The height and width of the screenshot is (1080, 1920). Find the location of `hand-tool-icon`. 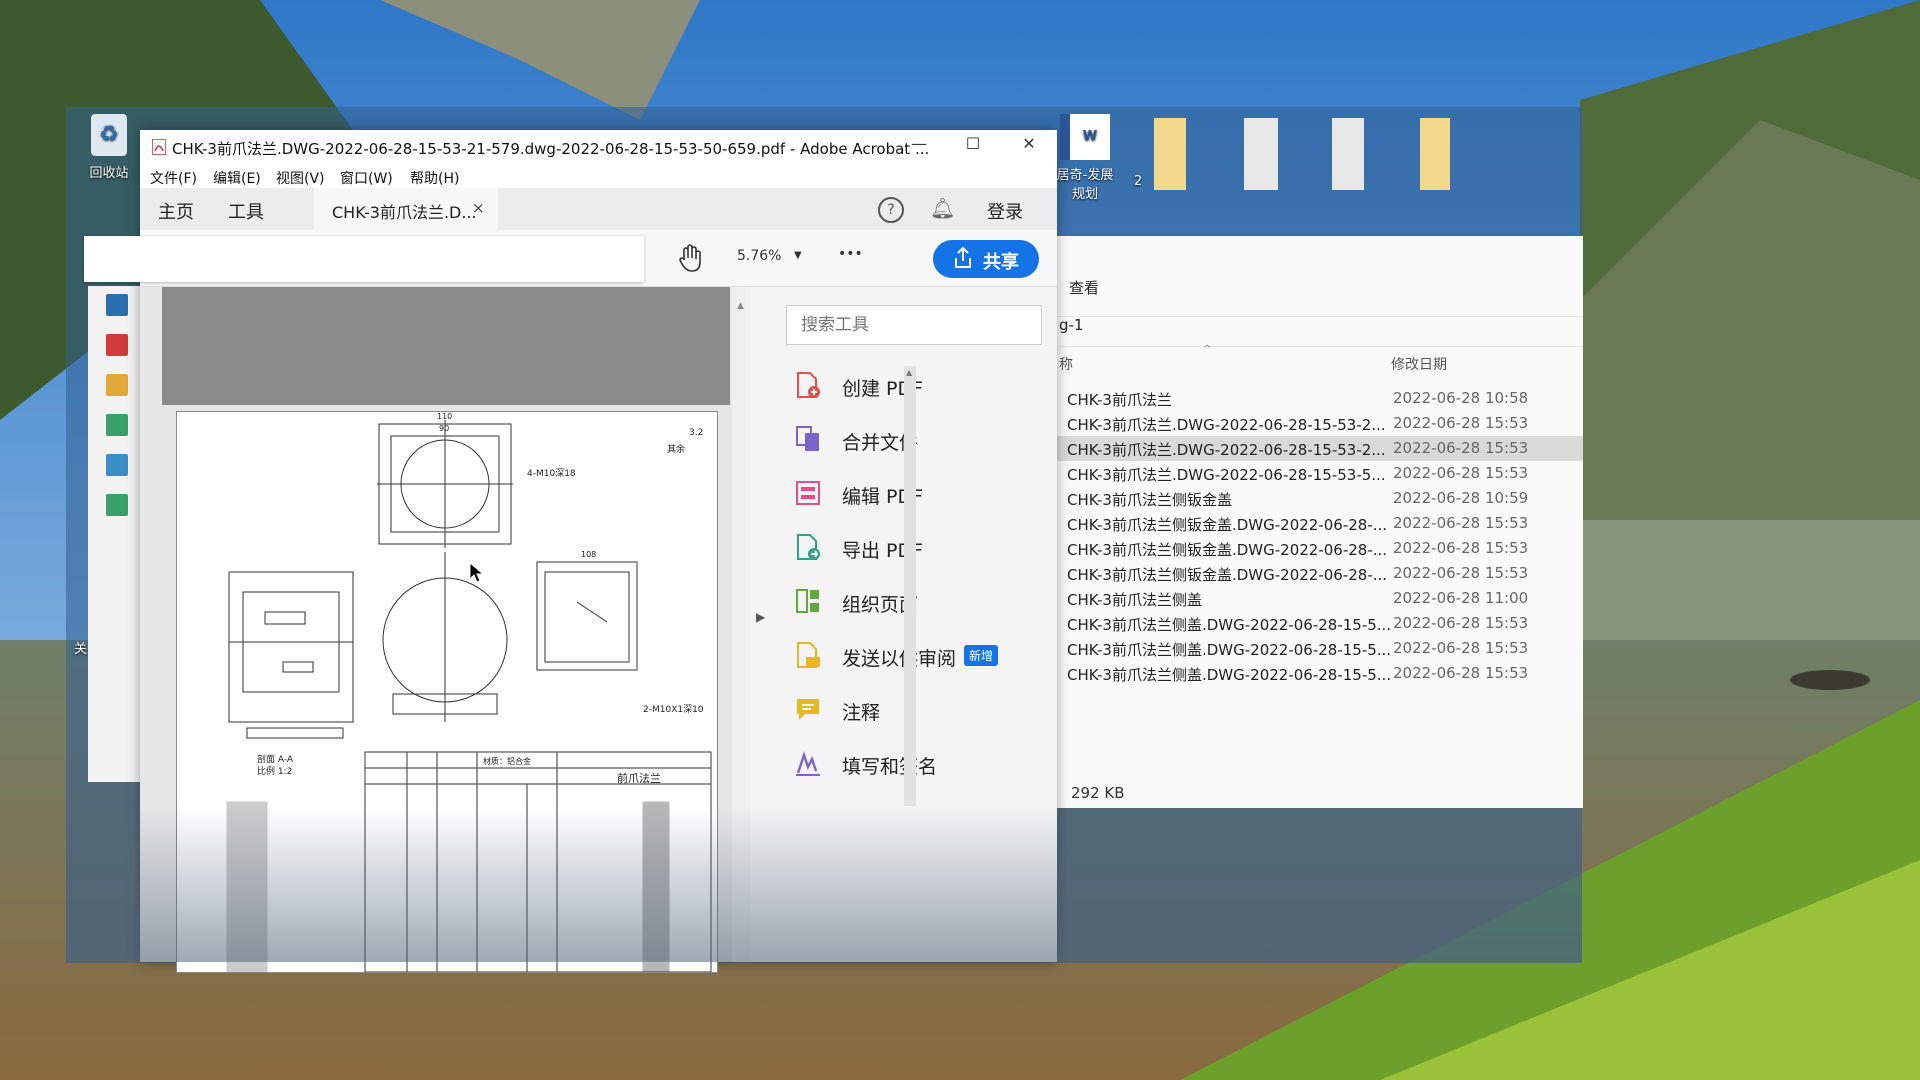

hand-tool-icon is located at coordinates (691, 258).